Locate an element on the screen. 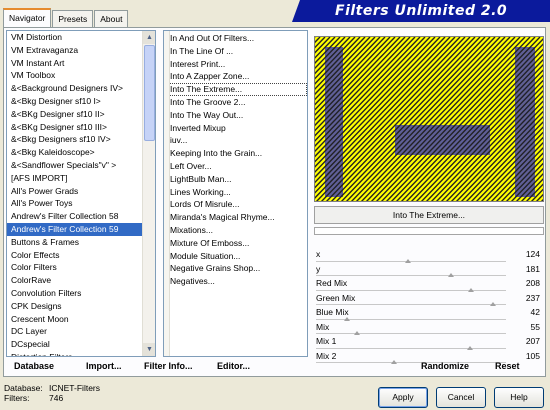 This screenshot has height=410, width=550. category-item: VM Toolbox is located at coordinates (81, 75).